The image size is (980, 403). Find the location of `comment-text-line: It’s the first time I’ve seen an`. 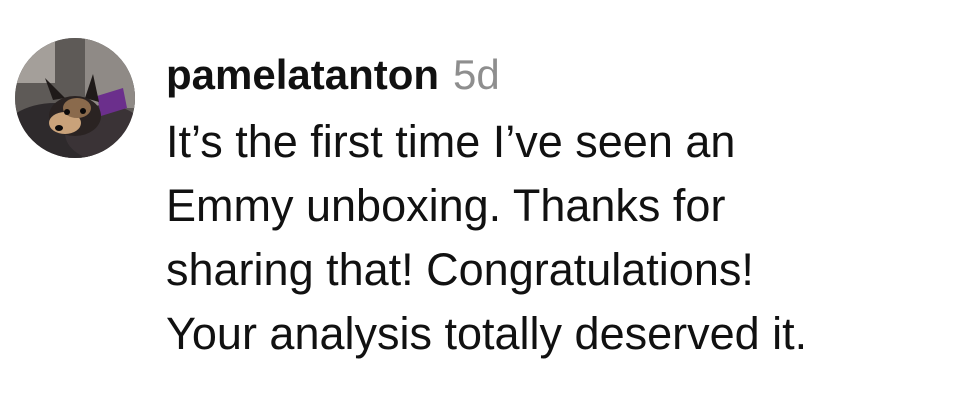

comment-text-line: It’s the first time I’ve seen an is located at coordinates (451, 141).